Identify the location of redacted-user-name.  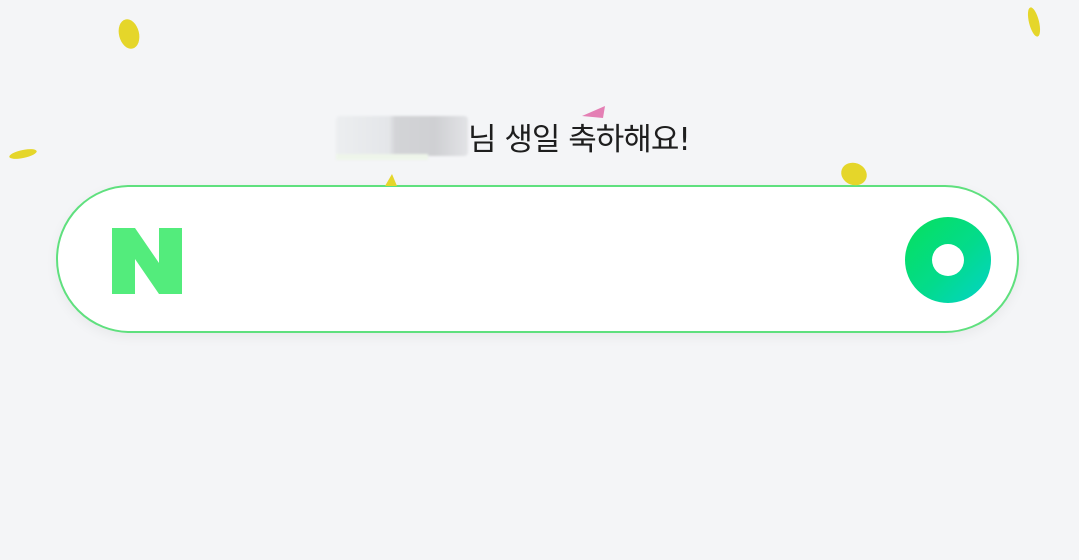
(402, 138).